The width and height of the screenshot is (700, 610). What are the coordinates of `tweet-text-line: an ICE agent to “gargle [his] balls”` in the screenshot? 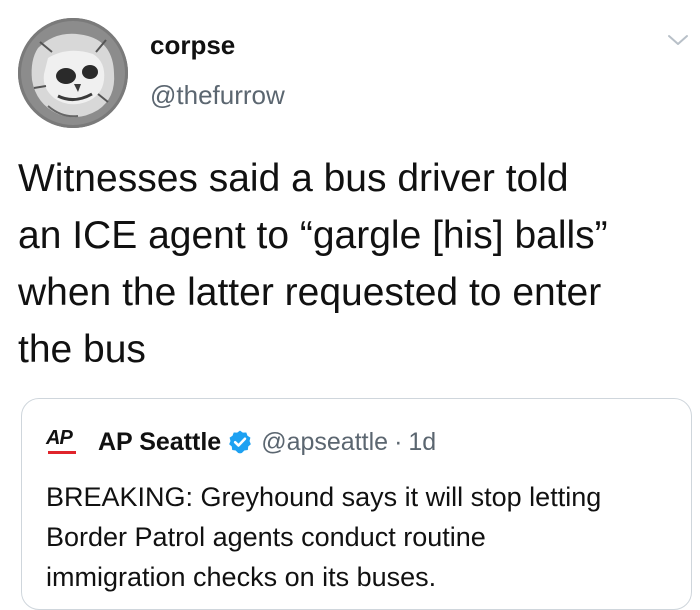 It's located at (313, 235).